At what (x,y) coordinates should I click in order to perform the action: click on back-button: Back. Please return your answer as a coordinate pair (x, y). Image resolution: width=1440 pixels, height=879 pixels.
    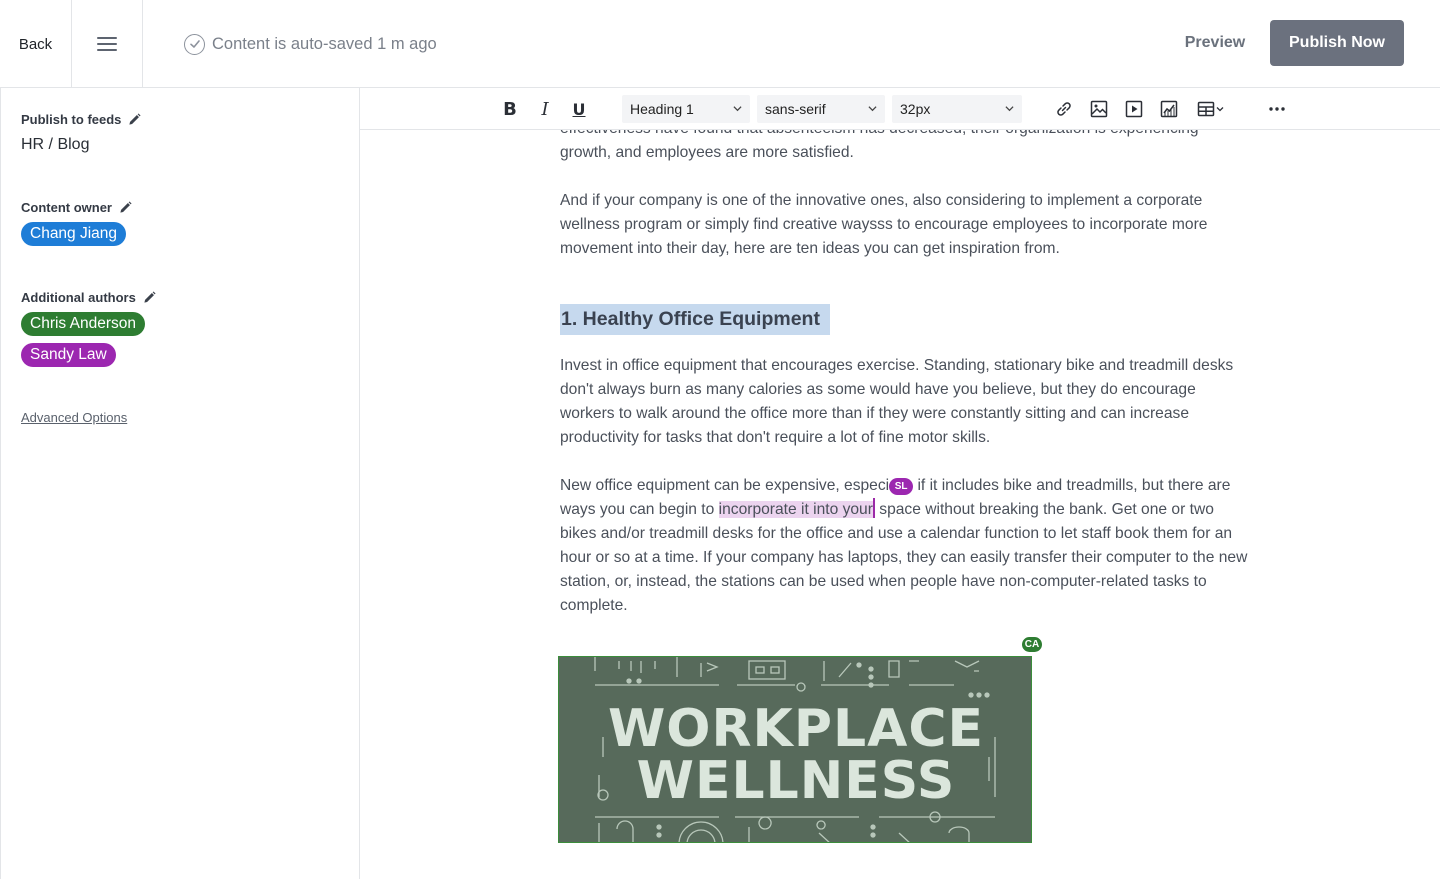
    Looking at the image, I should click on (36, 44).